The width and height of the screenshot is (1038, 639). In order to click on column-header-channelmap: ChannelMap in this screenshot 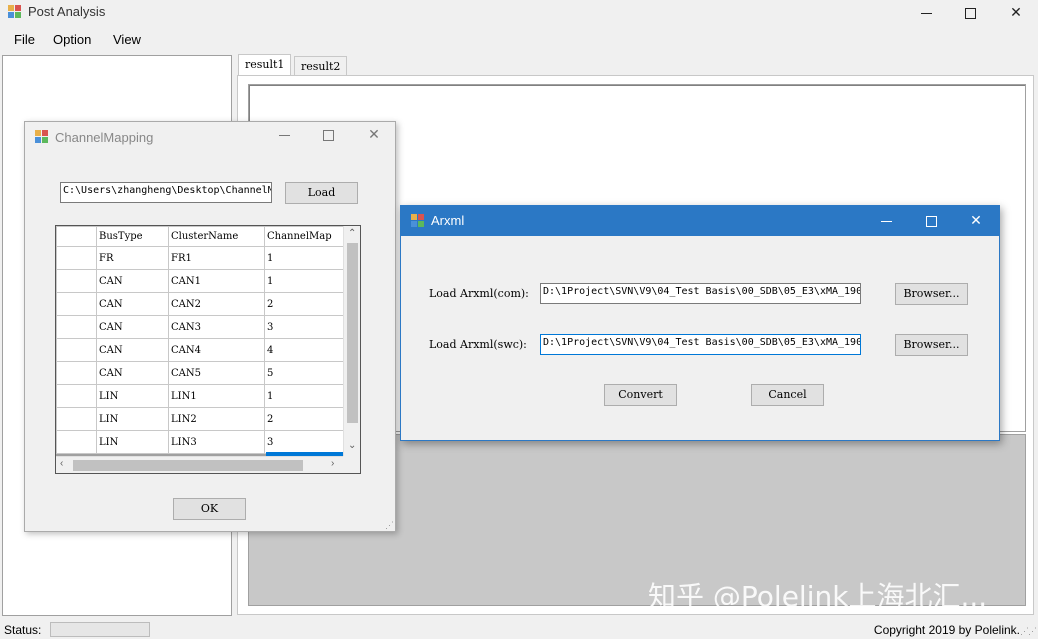, I will do `click(304, 236)`.